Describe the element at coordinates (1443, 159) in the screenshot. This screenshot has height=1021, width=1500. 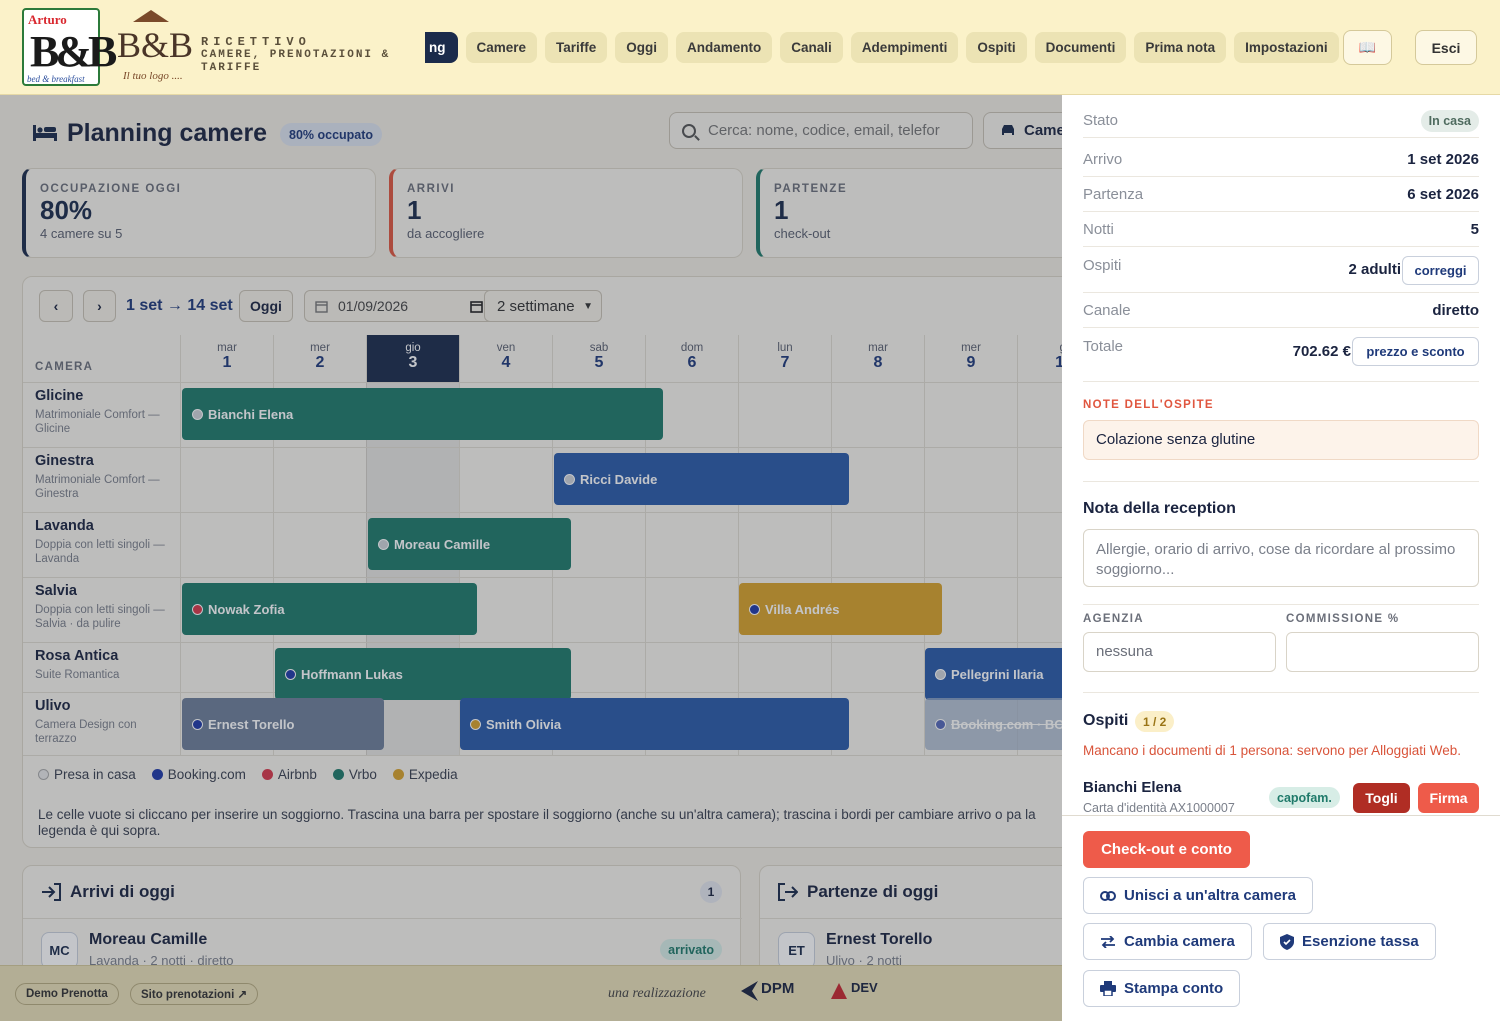
I see `row-value: 1 set 2026` at that location.